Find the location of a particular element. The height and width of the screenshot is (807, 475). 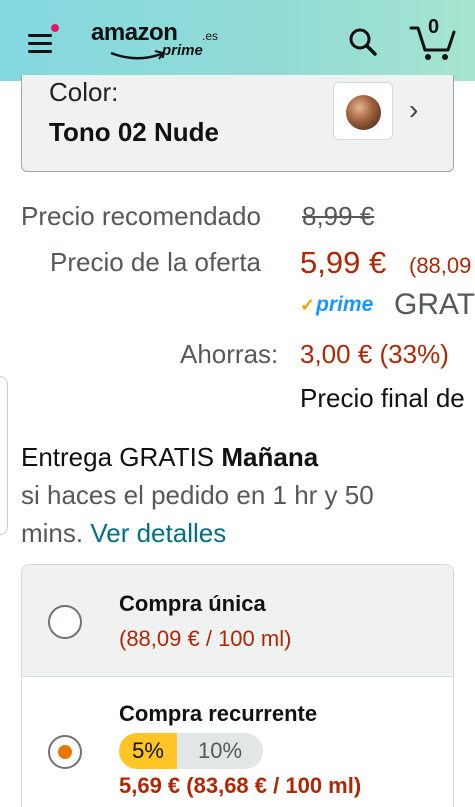

see-details-link: Ver detalles is located at coordinates (158, 533).